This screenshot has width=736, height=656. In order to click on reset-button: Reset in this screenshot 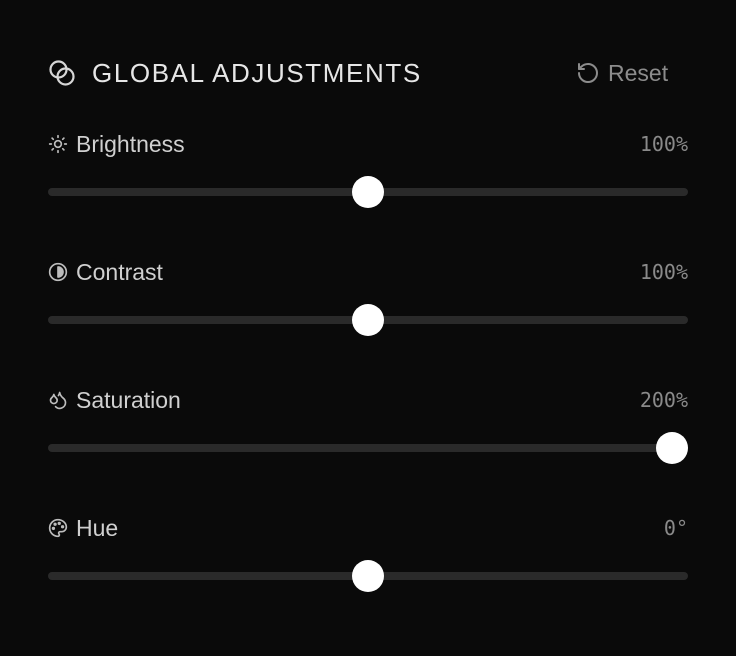, I will do `click(622, 73)`.